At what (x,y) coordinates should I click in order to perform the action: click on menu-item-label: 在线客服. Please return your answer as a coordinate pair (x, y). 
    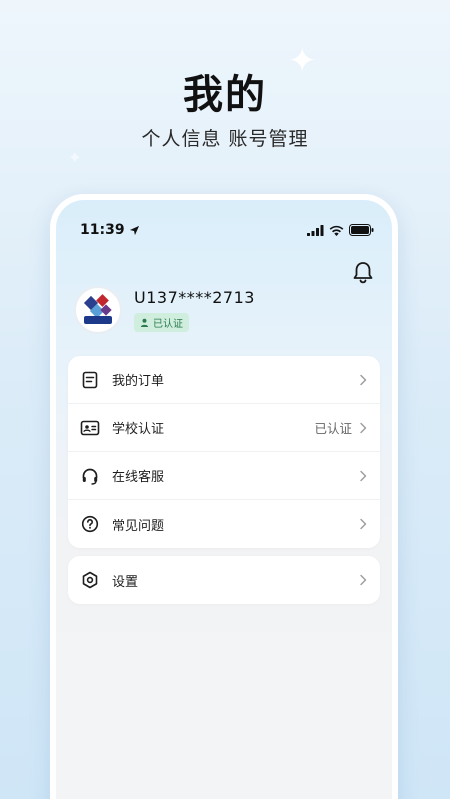
    Looking at the image, I should click on (138, 477).